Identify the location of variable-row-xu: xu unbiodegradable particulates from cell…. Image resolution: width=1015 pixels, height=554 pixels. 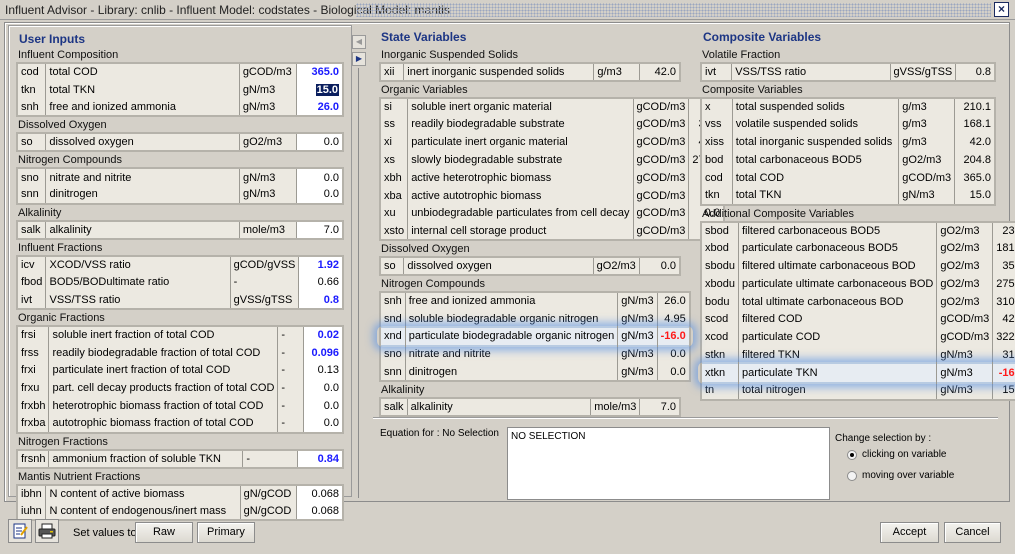
(552, 213).